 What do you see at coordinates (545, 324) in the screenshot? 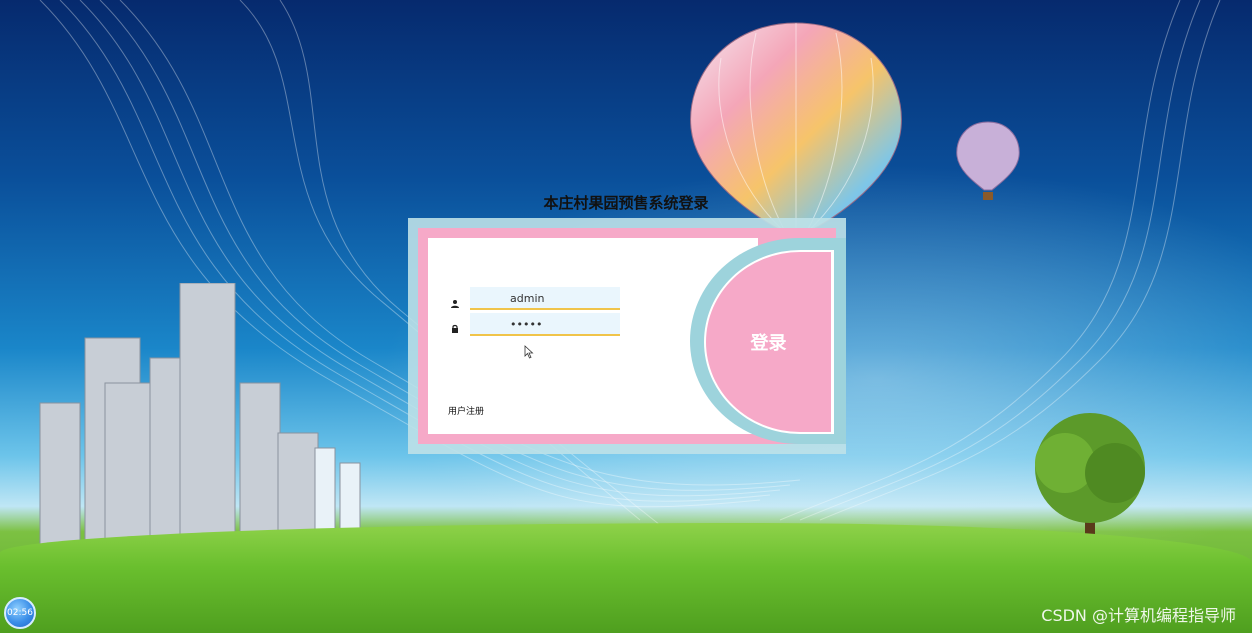
I see `password-field: •••••` at bounding box center [545, 324].